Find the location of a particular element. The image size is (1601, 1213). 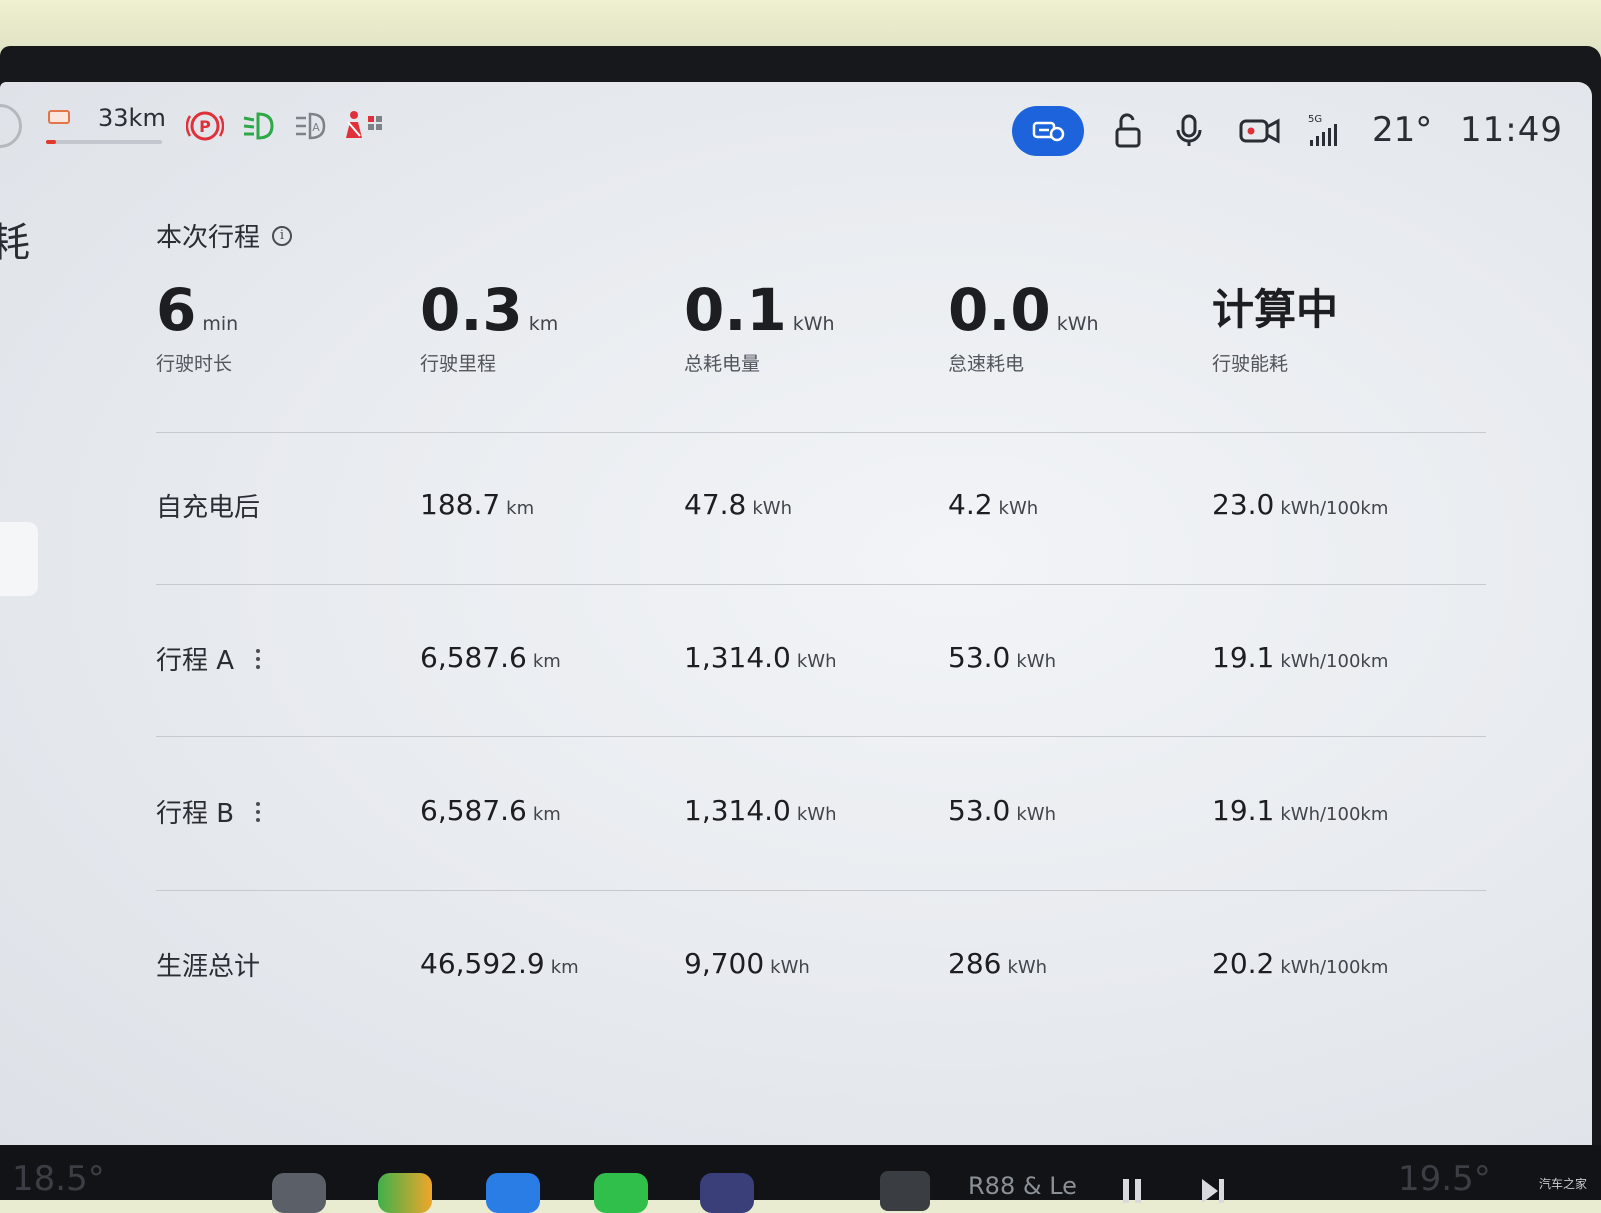

svg-text: P is located at coordinates (205, 126).